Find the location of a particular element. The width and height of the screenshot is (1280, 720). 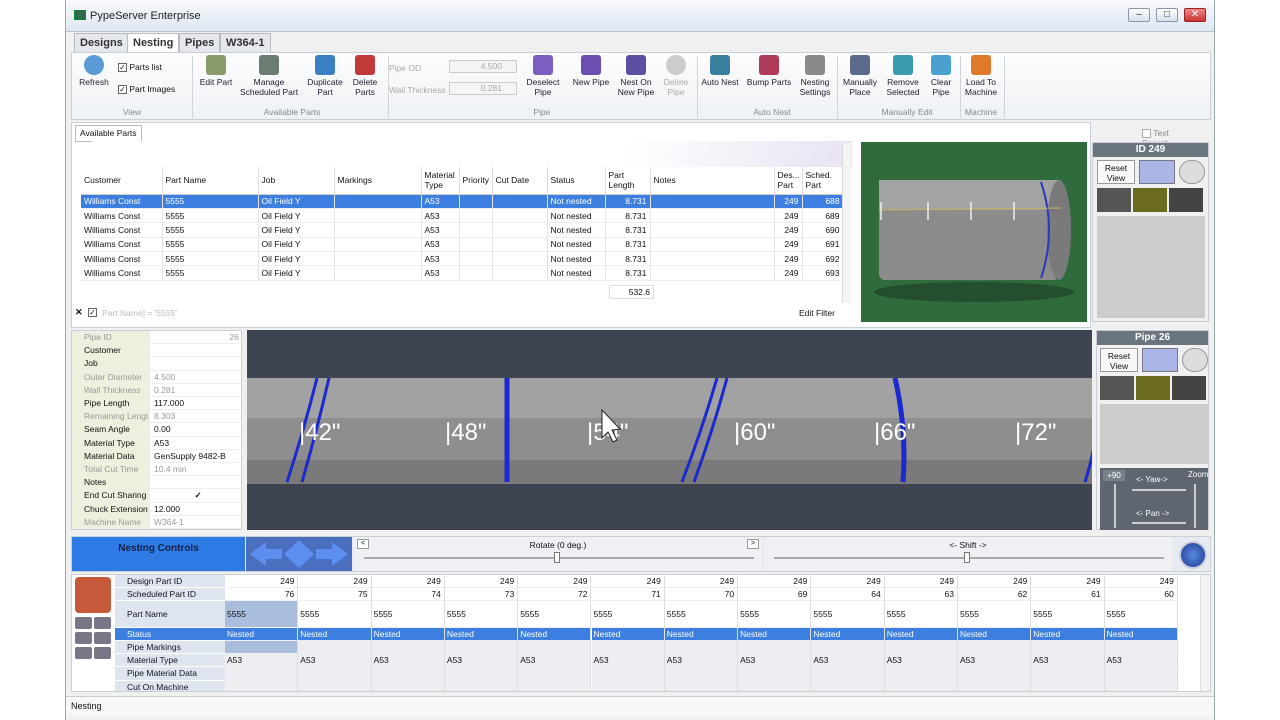

property-value: GenSupply 9482-B is located at coordinates (197, 456).